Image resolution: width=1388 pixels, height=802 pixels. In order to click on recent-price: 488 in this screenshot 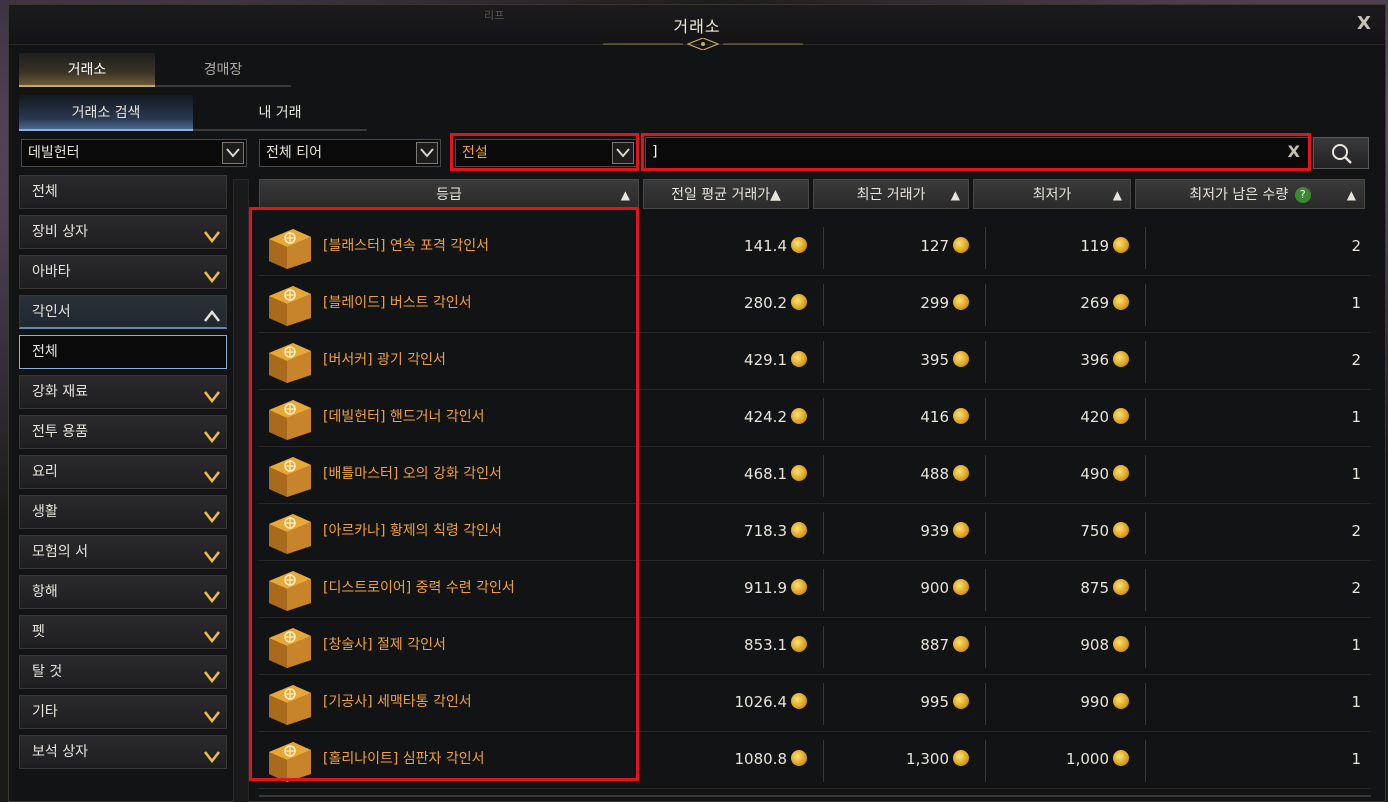, I will do `click(944, 474)`.